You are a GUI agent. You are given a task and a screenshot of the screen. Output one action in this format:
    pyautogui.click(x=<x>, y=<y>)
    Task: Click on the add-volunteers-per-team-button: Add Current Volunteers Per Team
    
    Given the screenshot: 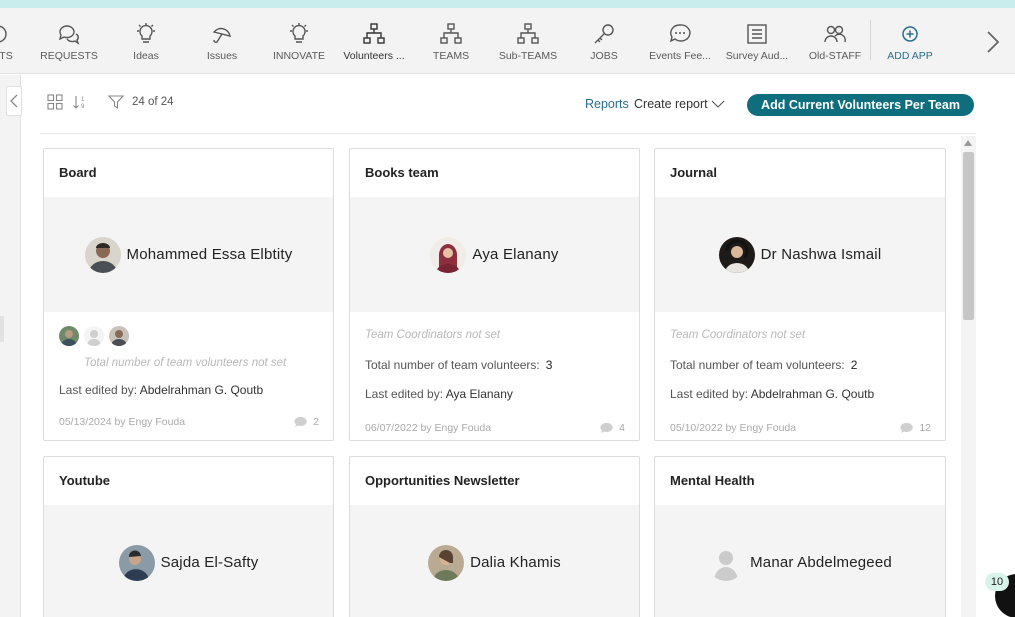 What is the action you would take?
    pyautogui.click(x=860, y=105)
    